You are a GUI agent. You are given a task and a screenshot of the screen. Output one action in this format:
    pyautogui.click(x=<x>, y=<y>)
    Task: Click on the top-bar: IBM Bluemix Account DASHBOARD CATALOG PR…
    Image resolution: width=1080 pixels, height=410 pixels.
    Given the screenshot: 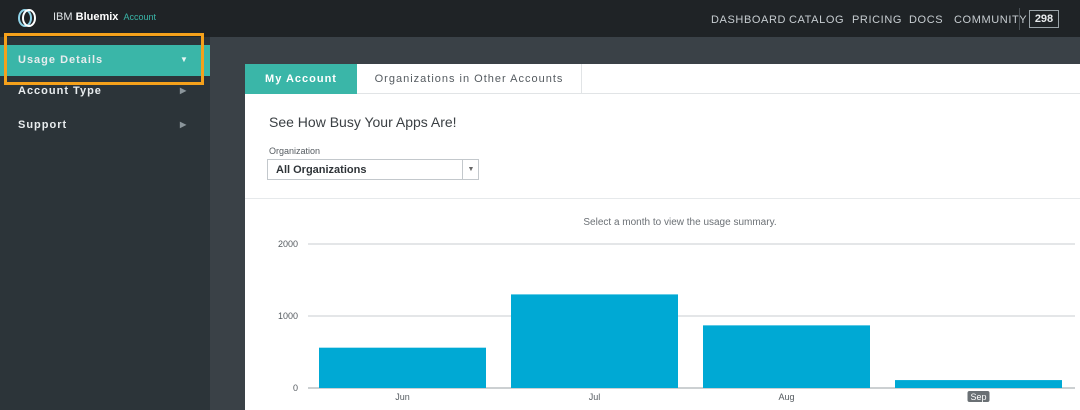 What is the action you would take?
    pyautogui.click(x=540, y=18)
    